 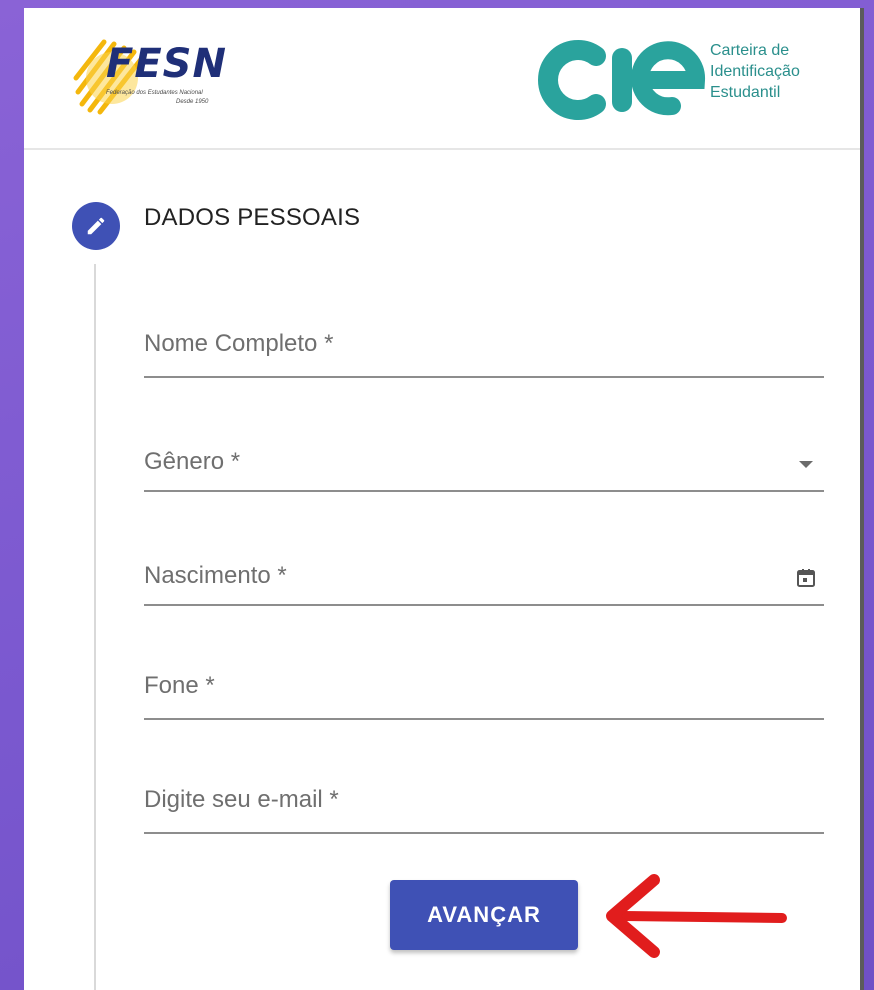 I want to click on calendar-icon, so click(x=806, y=578).